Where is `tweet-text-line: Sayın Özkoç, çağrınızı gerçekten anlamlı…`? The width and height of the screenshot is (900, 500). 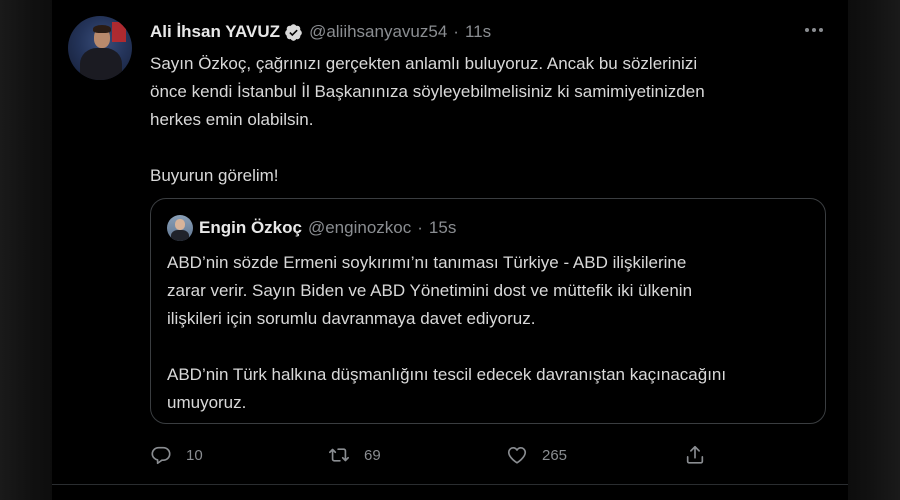 tweet-text-line: Sayın Özkoç, çağrınızı gerçekten anlamlı… is located at coordinates (424, 63).